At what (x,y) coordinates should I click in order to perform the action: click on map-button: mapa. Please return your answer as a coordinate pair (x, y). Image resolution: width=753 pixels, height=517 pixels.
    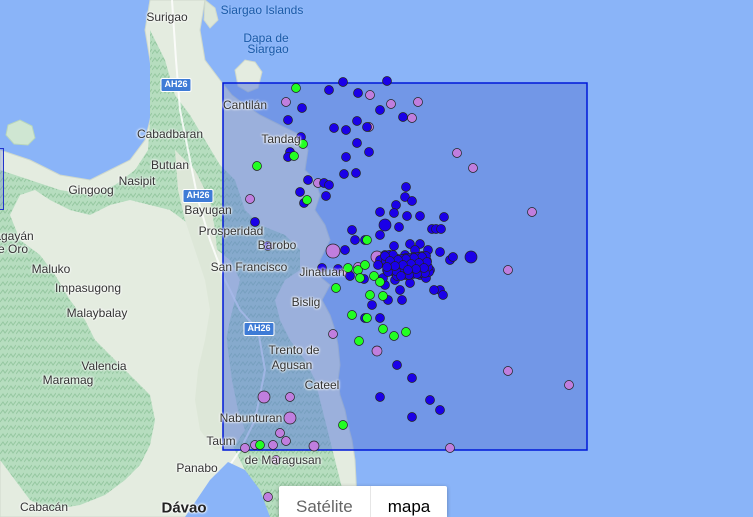
    Looking at the image, I should click on (409, 501).